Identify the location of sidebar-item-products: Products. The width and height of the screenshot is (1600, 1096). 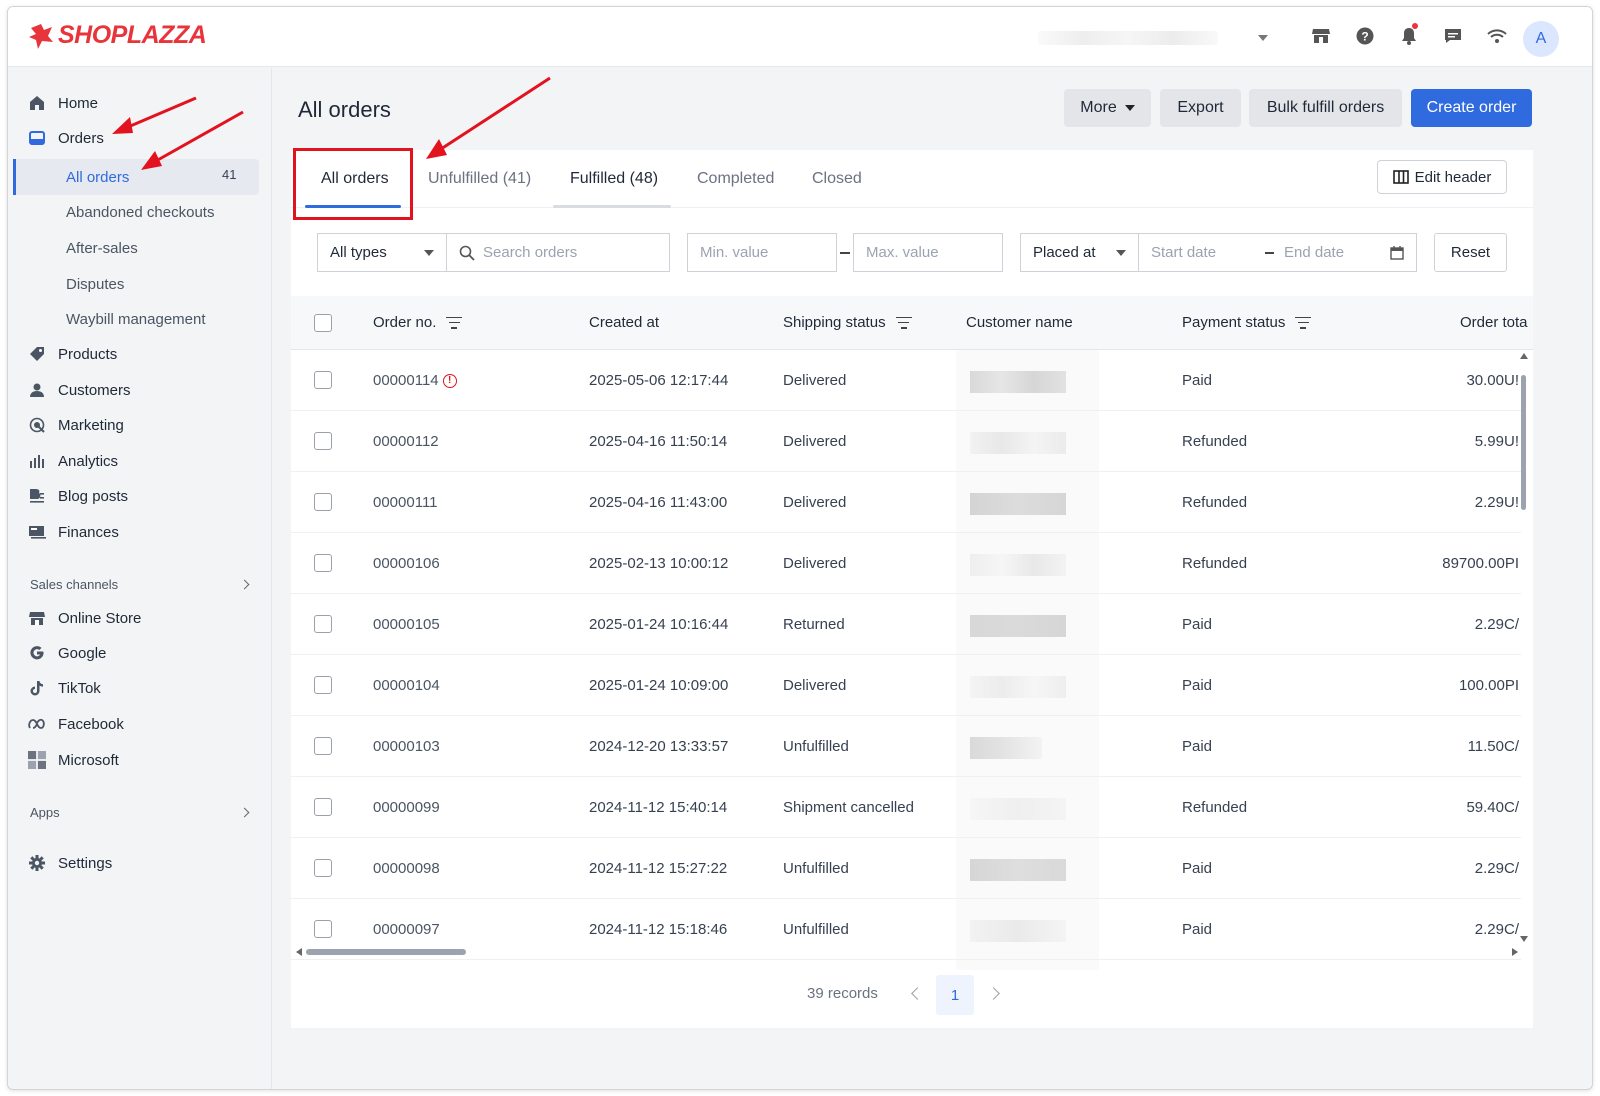
(72, 354).